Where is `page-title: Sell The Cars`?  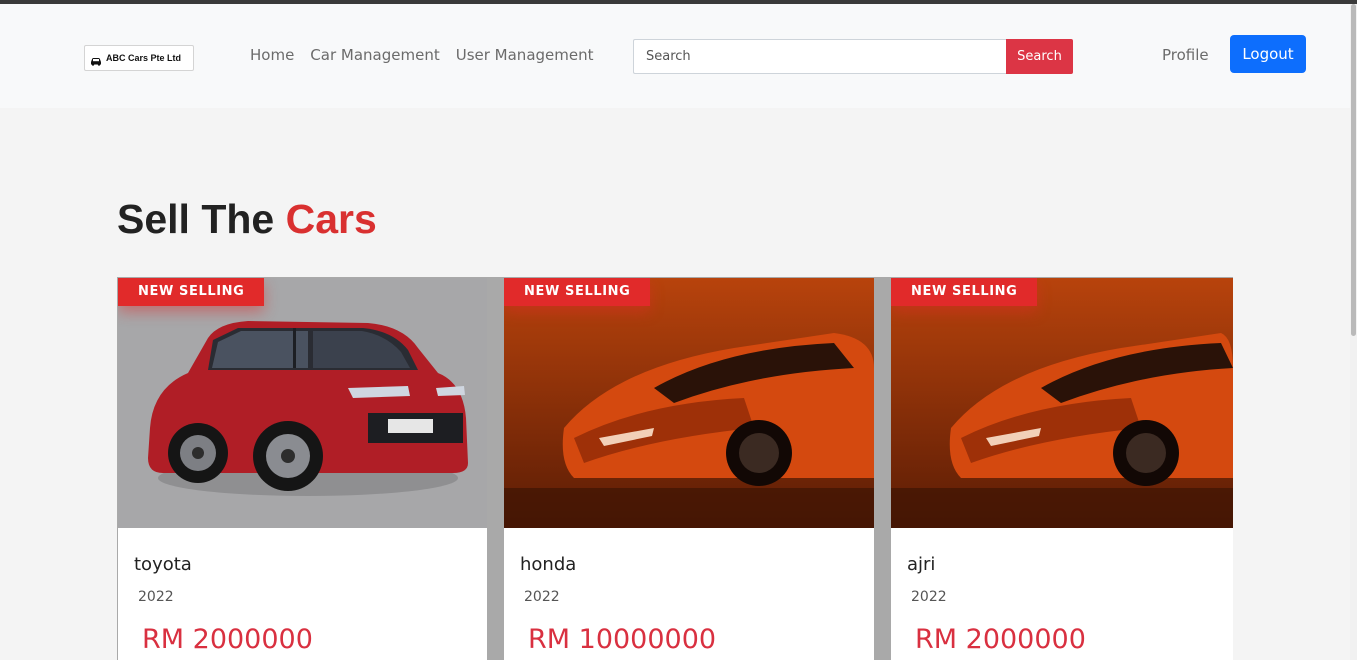 page-title: Sell The Cars is located at coordinates (247, 219).